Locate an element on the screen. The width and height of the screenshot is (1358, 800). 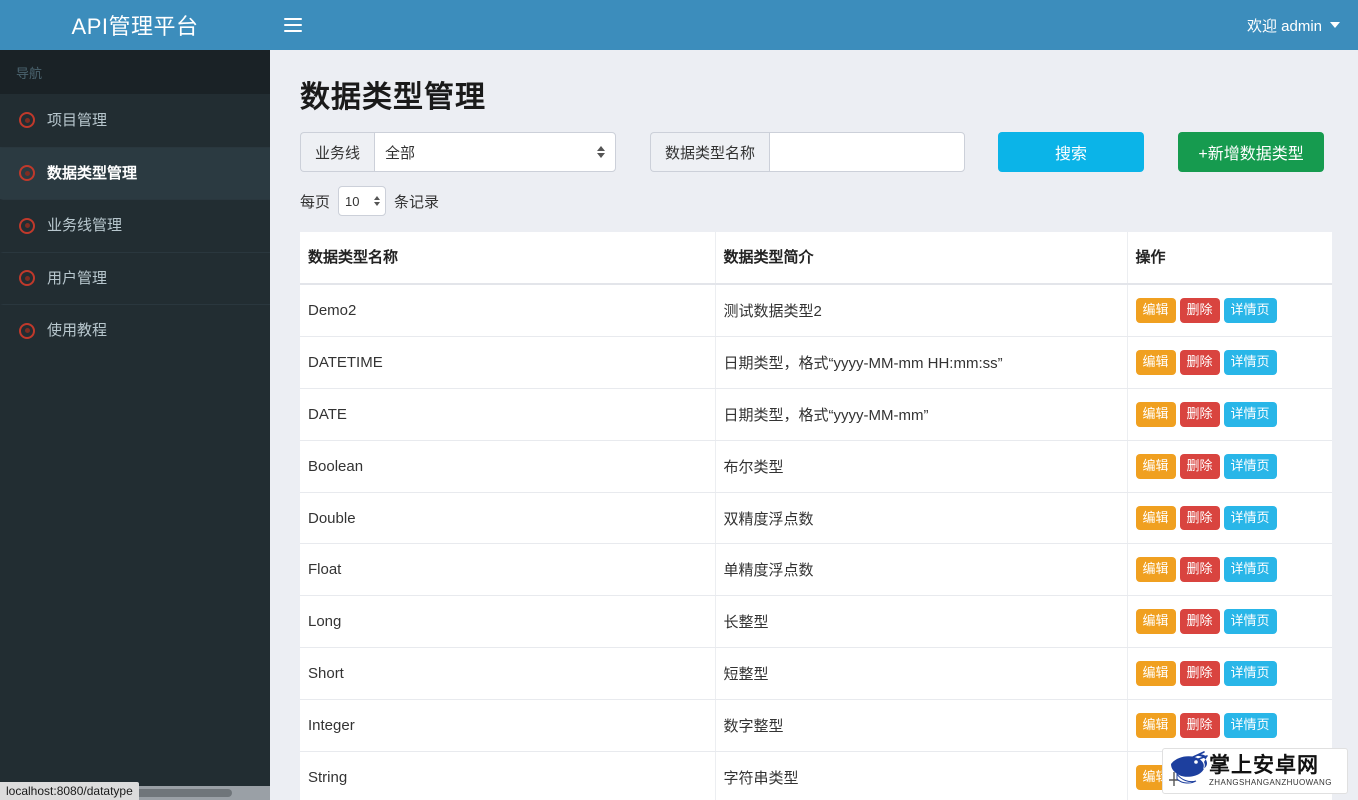
add-datatype-button: +新增数据类型 is located at coordinates (1251, 152).